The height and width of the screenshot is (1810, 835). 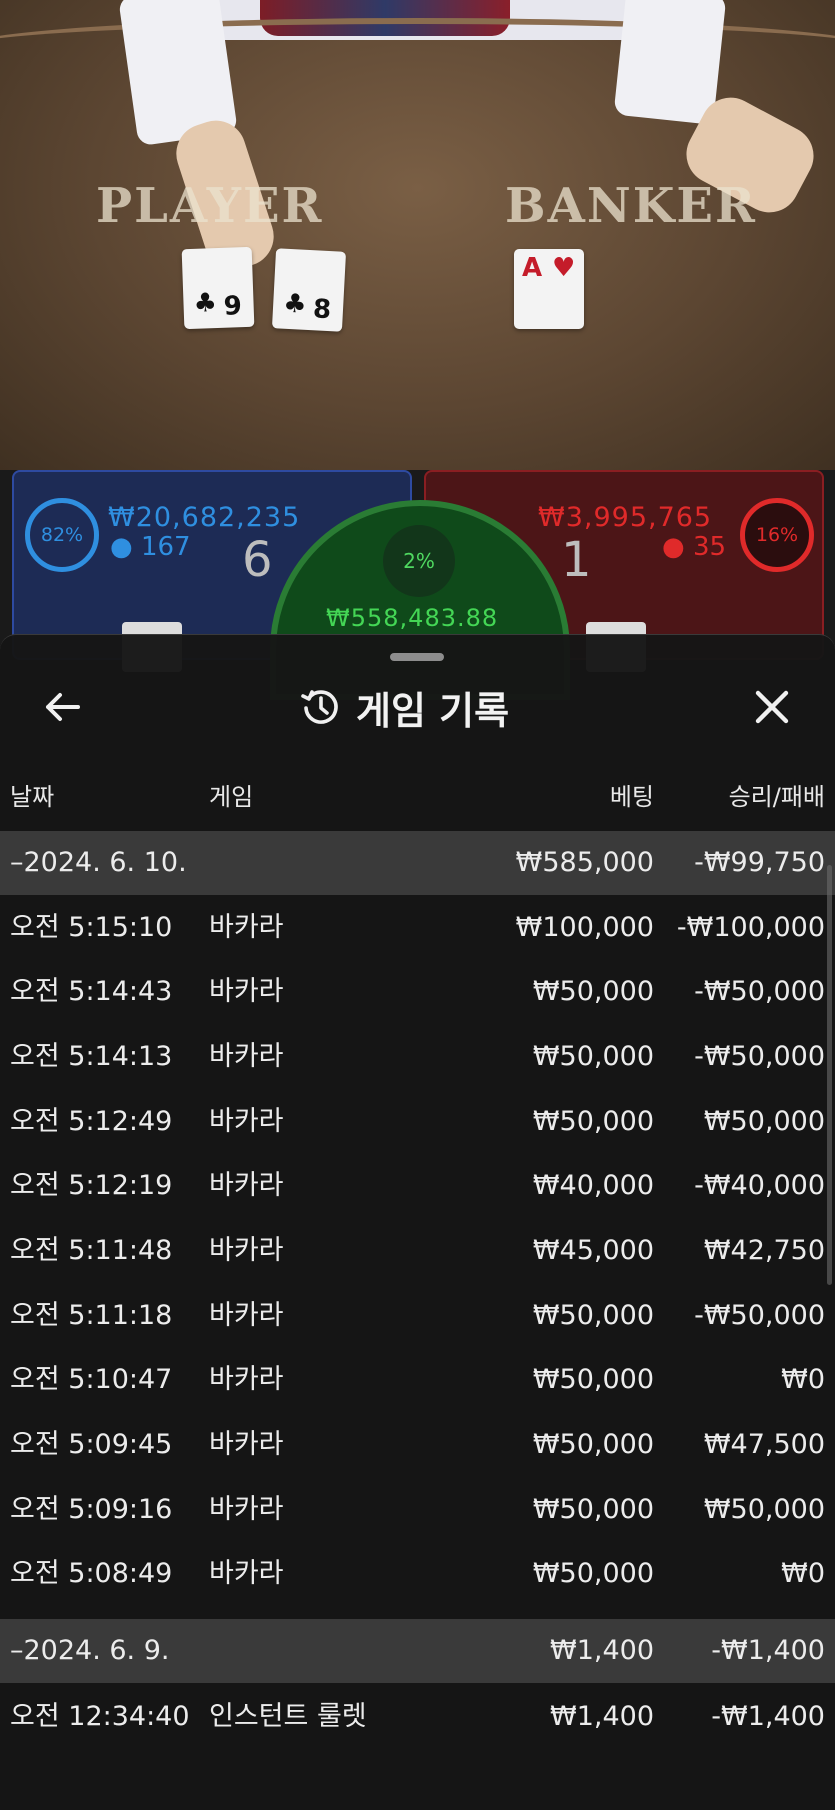 What do you see at coordinates (417, 928) in the screenshot?
I see `history-row: 오전 5:15:10 바카라 ₩100,000 -₩100,000` at bounding box center [417, 928].